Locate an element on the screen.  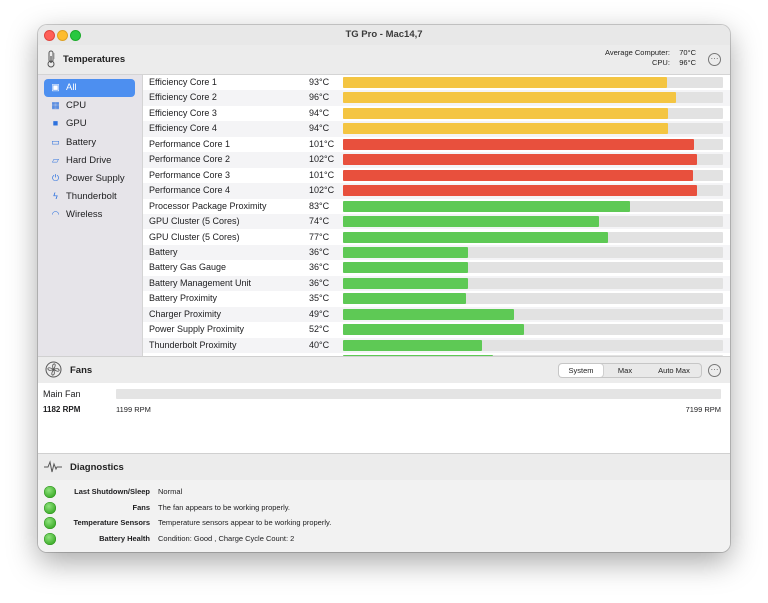
sidebar-item-thunderbolt: ϟ Thunderbolt is located at coordinates (89, 197).